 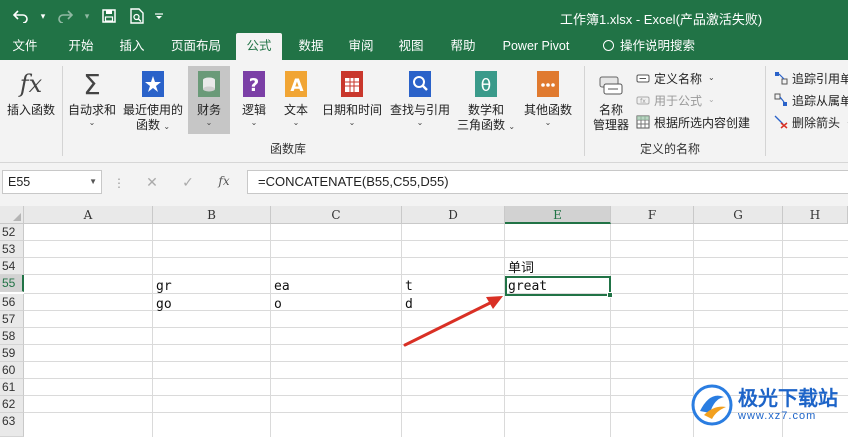 I want to click on watermark-url: www.xz7.com, so click(x=777, y=416).